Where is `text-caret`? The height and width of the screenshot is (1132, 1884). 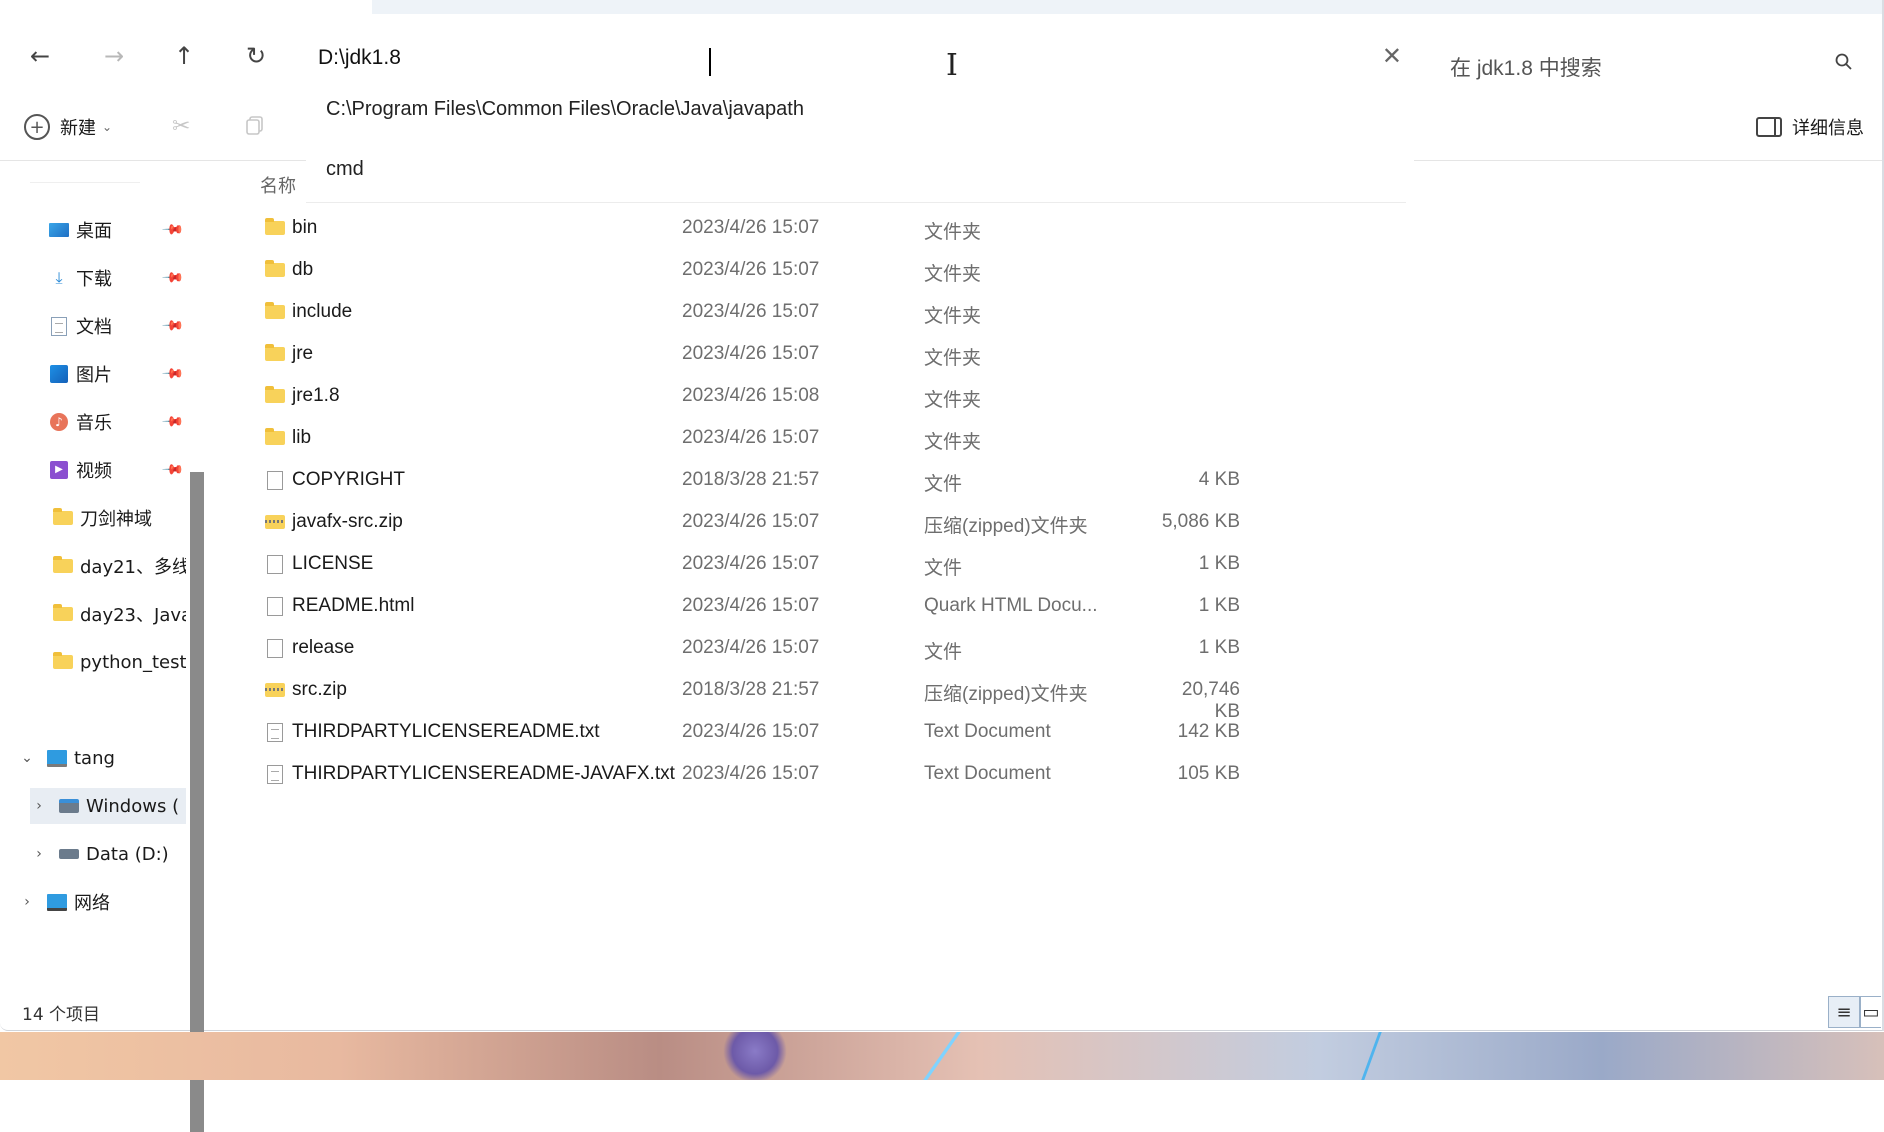
text-caret is located at coordinates (710, 62).